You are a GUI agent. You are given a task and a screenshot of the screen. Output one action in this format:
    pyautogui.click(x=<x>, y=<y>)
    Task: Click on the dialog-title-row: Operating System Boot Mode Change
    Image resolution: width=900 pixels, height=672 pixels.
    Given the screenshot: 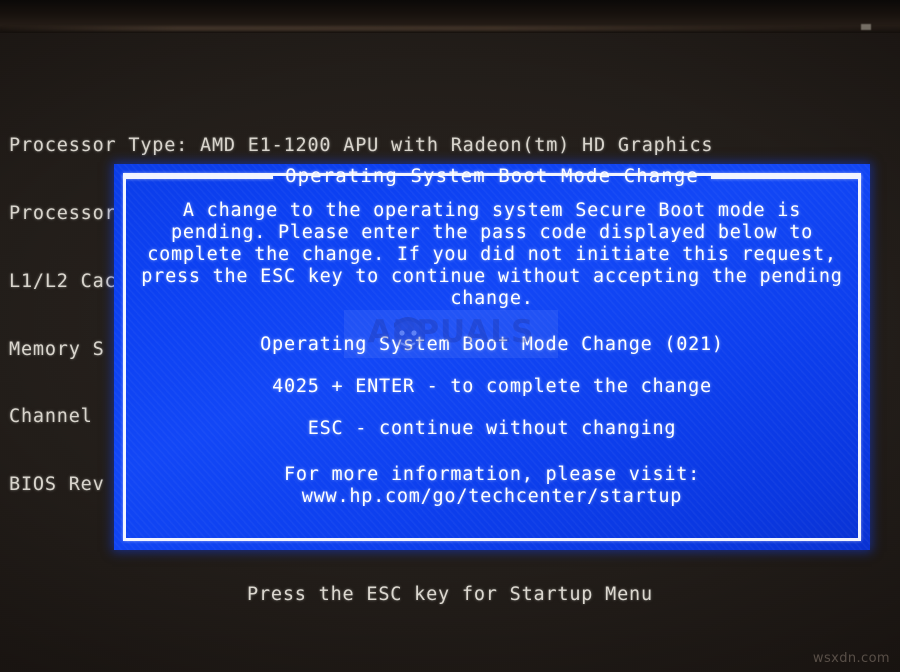 What is the action you would take?
    pyautogui.click(x=492, y=177)
    